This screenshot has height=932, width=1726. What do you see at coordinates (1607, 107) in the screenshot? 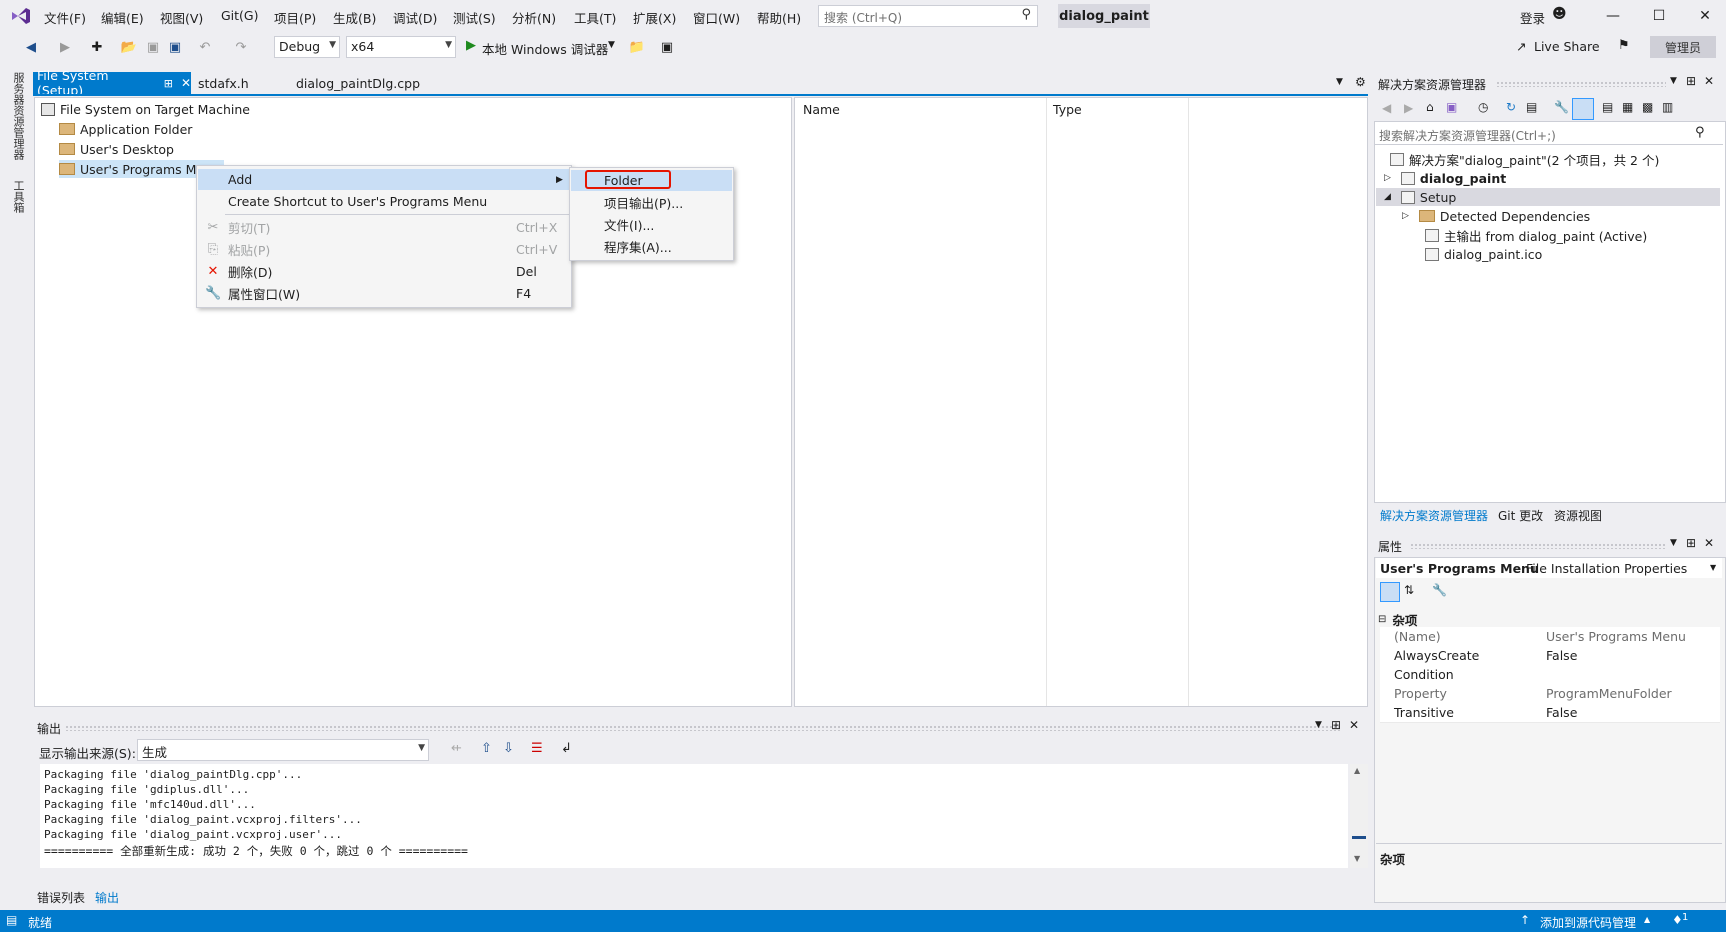
I see `properties-icon: ▤` at bounding box center [1607, 107].